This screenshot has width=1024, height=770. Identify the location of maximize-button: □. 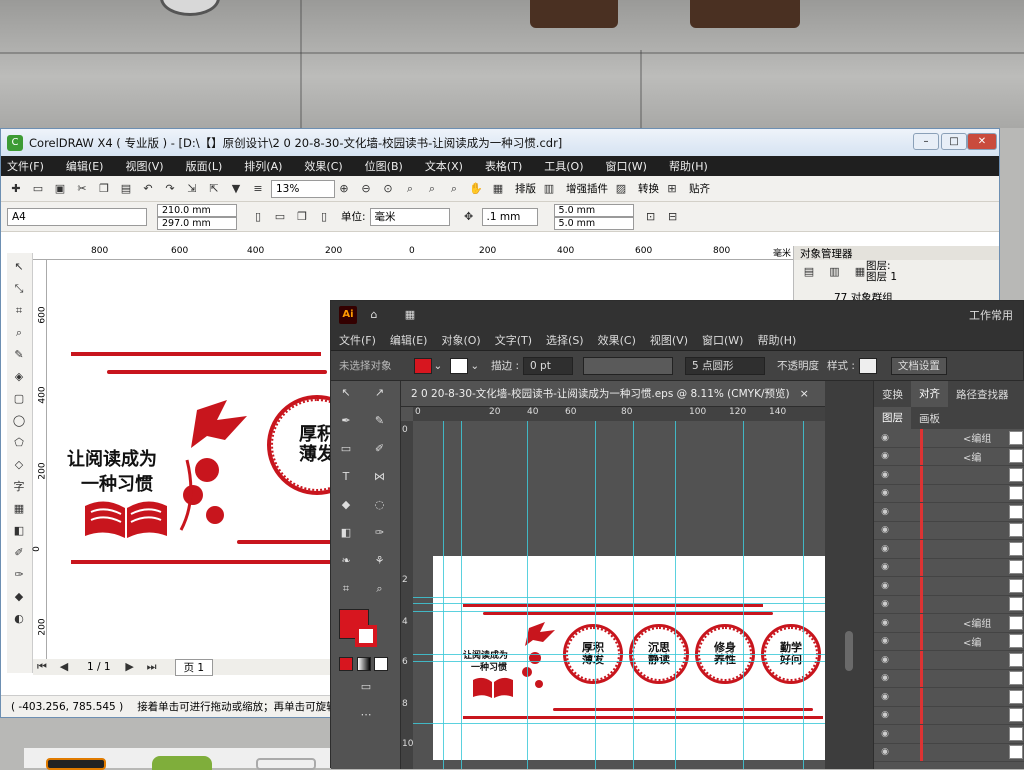
(954, 141).